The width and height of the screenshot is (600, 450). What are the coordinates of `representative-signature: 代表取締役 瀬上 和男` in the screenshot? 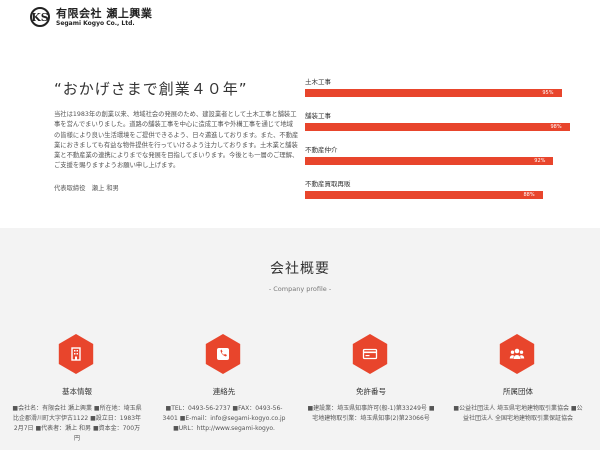 It's located at (86, 188).